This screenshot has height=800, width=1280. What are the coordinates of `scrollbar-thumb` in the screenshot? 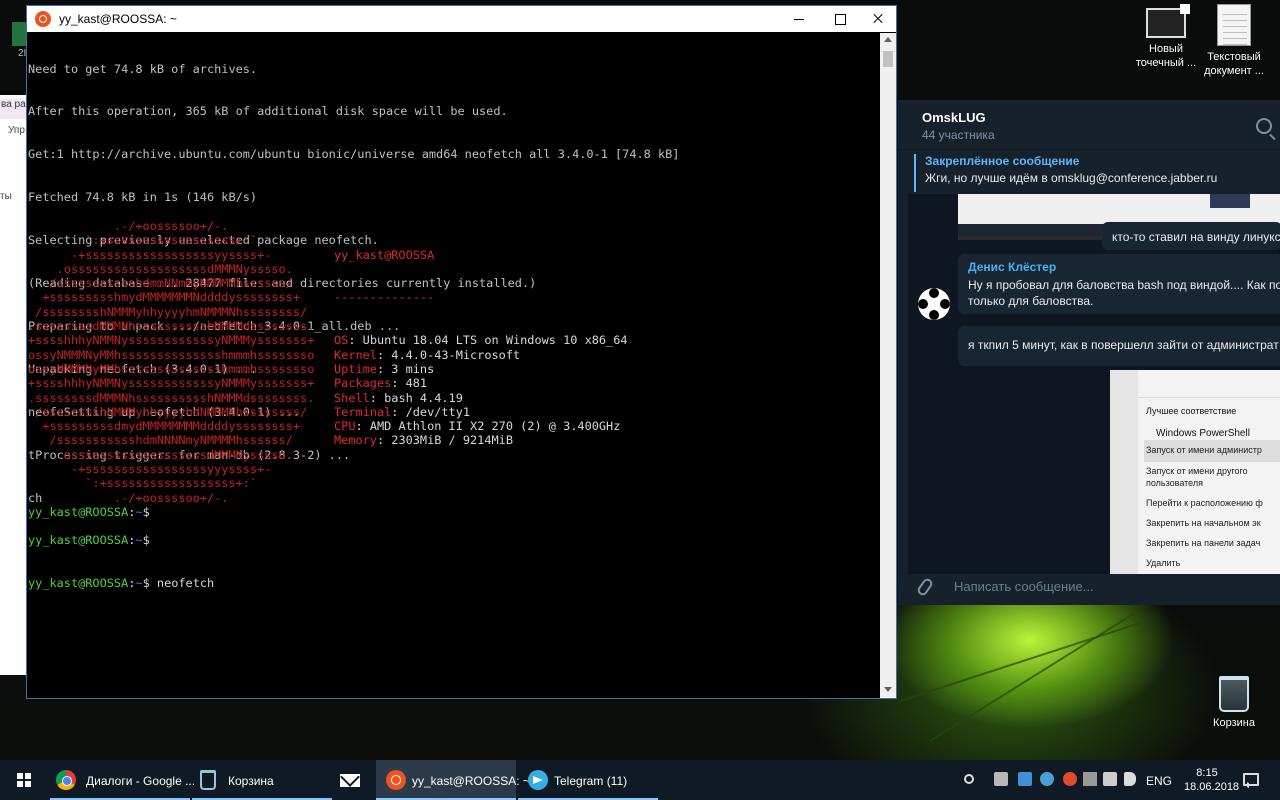 It's located at (888, 59).